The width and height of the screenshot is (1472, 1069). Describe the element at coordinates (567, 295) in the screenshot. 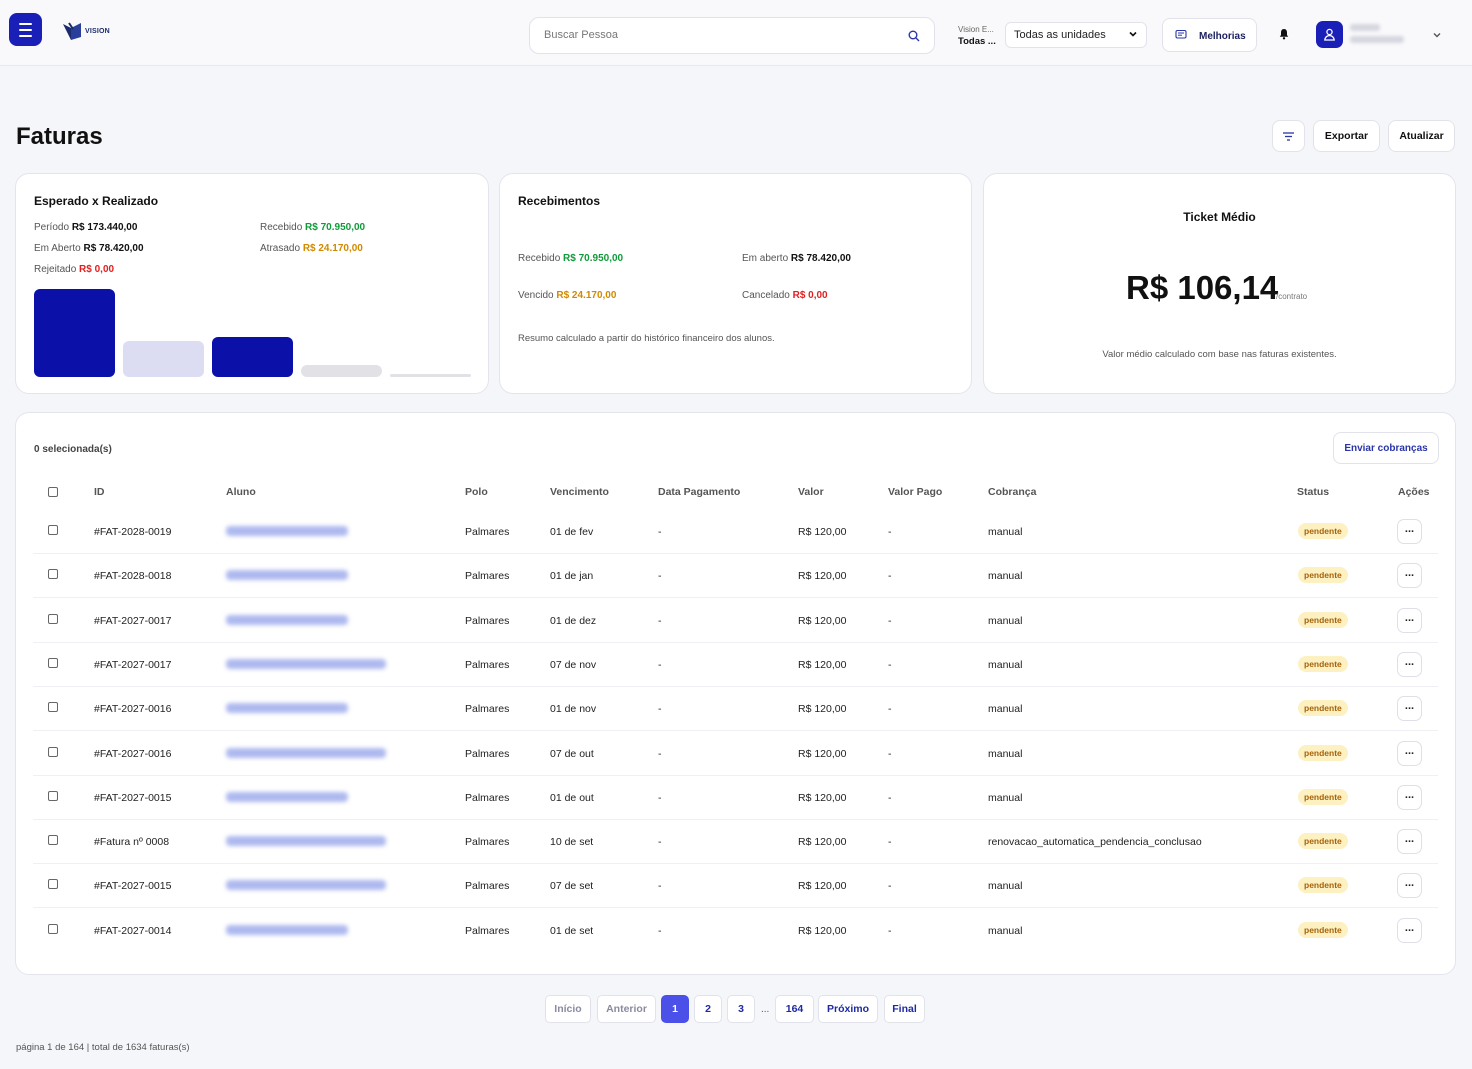

I see `overdue-stat: Vencido R$ 24.170,00` at that location.